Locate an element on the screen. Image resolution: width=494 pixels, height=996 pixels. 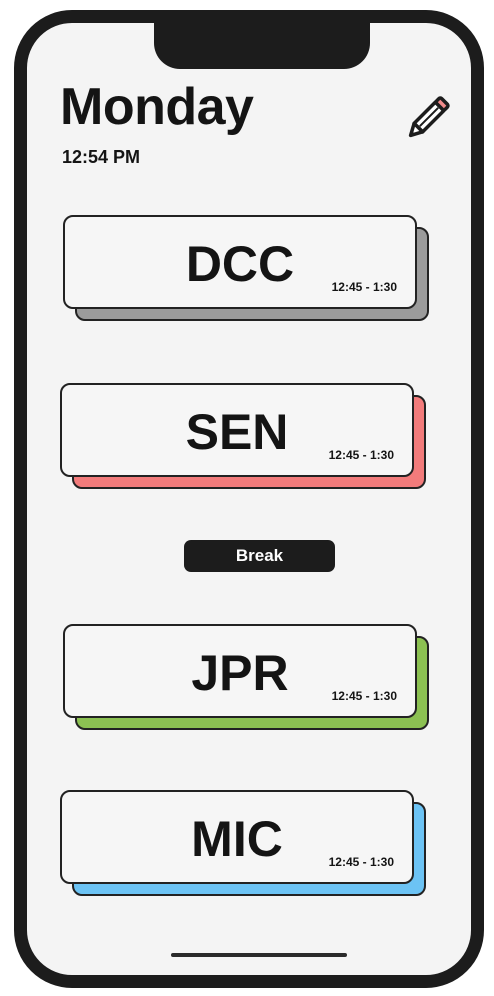
home-indicator is located at coordinates (259, 955).